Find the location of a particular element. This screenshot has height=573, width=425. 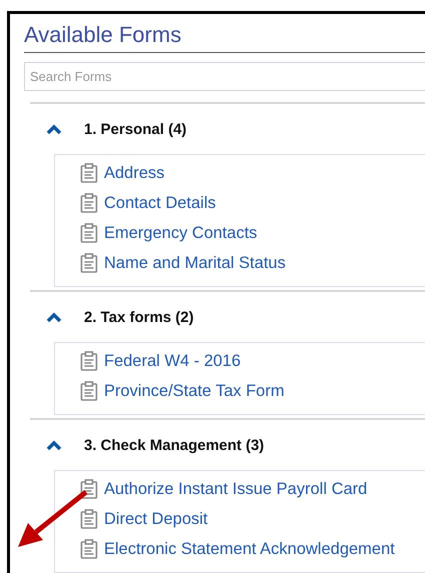

form-link: Federal W4 - 2016 is located at coordinates (172, 361).